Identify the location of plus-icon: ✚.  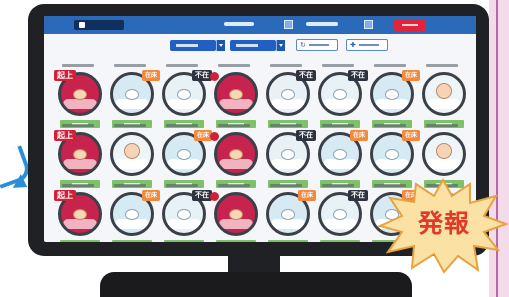
(353, 44).